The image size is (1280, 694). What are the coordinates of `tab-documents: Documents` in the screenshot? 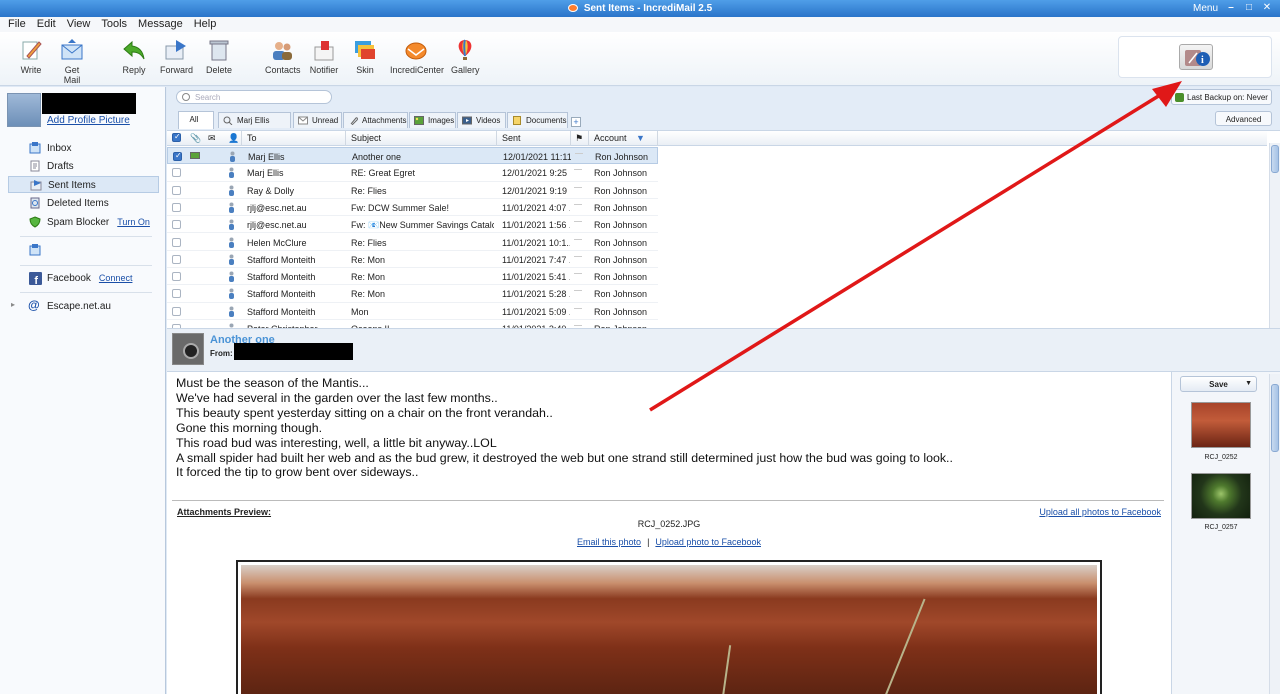 It's located at (537, 120).